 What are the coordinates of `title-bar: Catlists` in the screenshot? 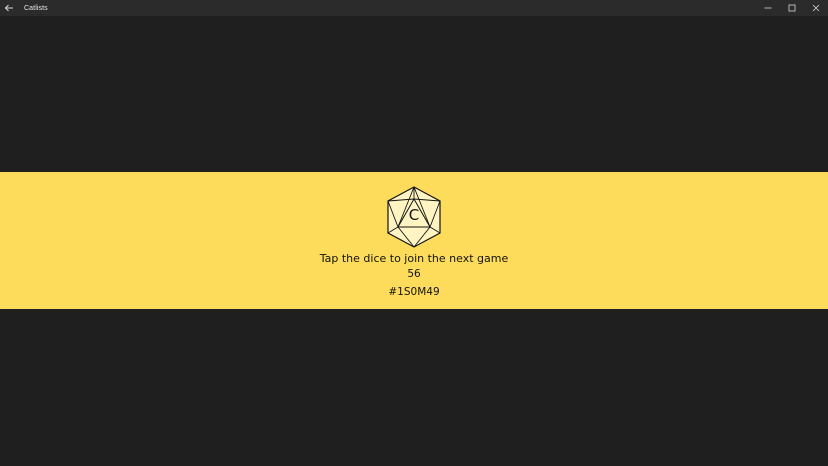 It's located at (414, 8).